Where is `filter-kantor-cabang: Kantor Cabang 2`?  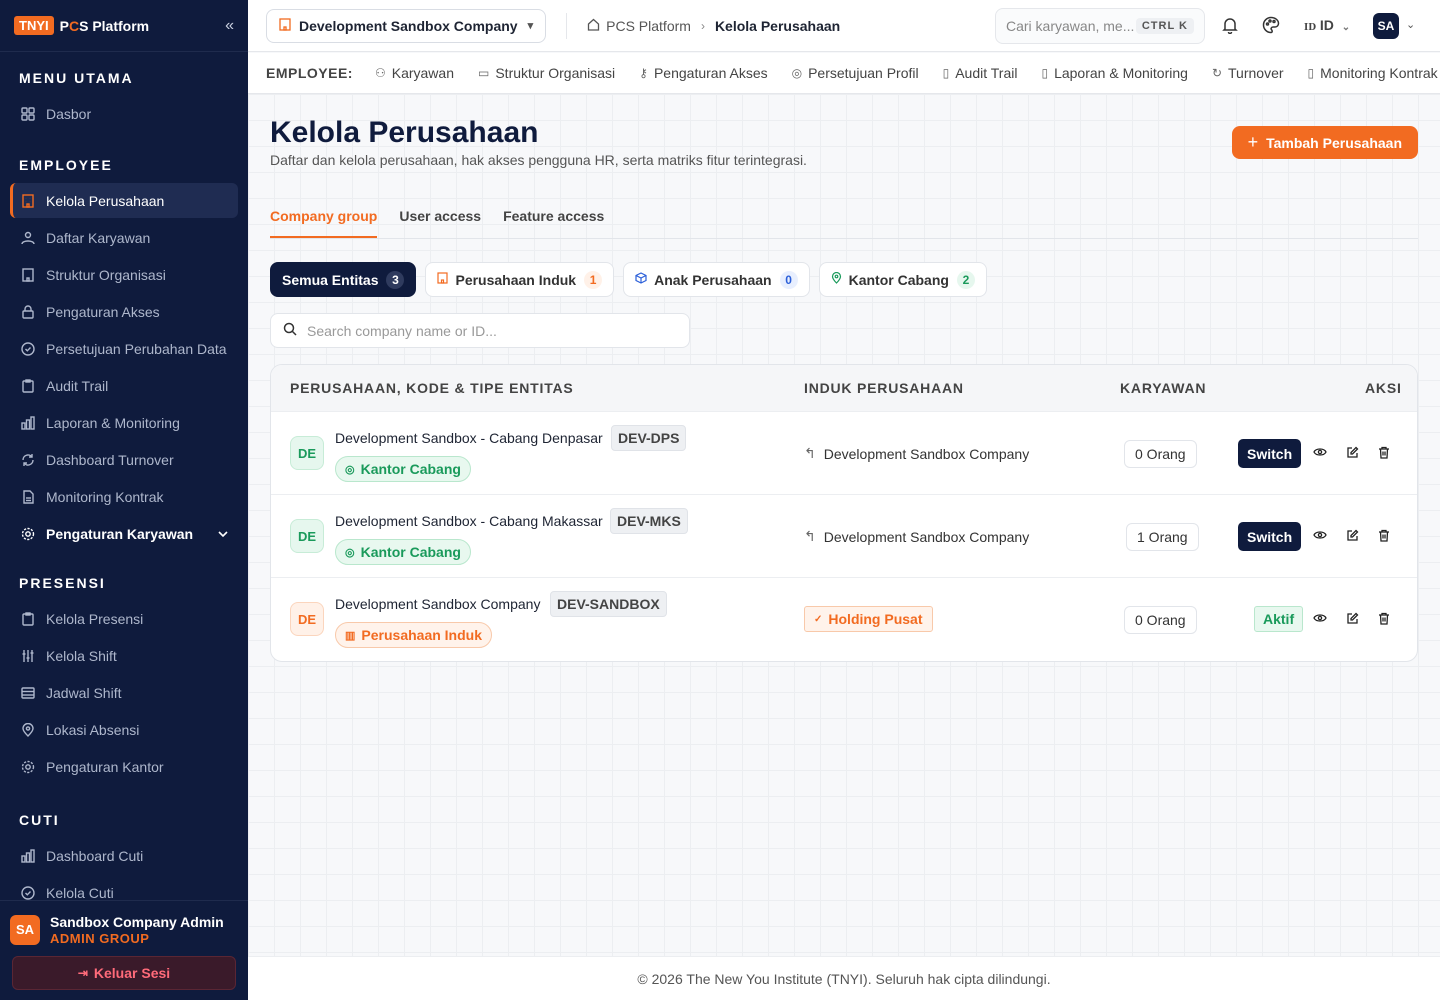 filter-kantor-cabang: Kantor Cabang 2 is located at coordinates (902, 279).